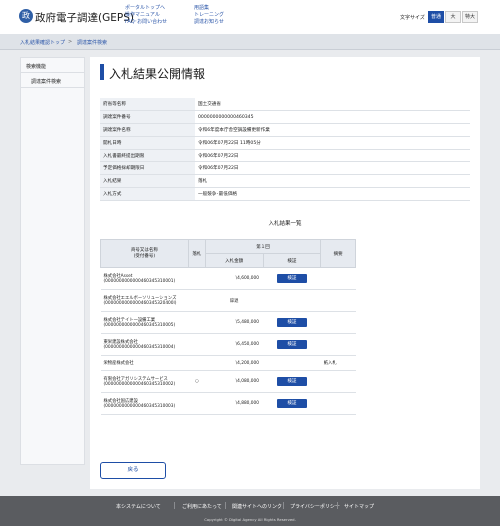 The image size is (500, 526). I want to click on table-row: 栄物産株式会社 \4,200,000 紙入札, so click(228, 363).